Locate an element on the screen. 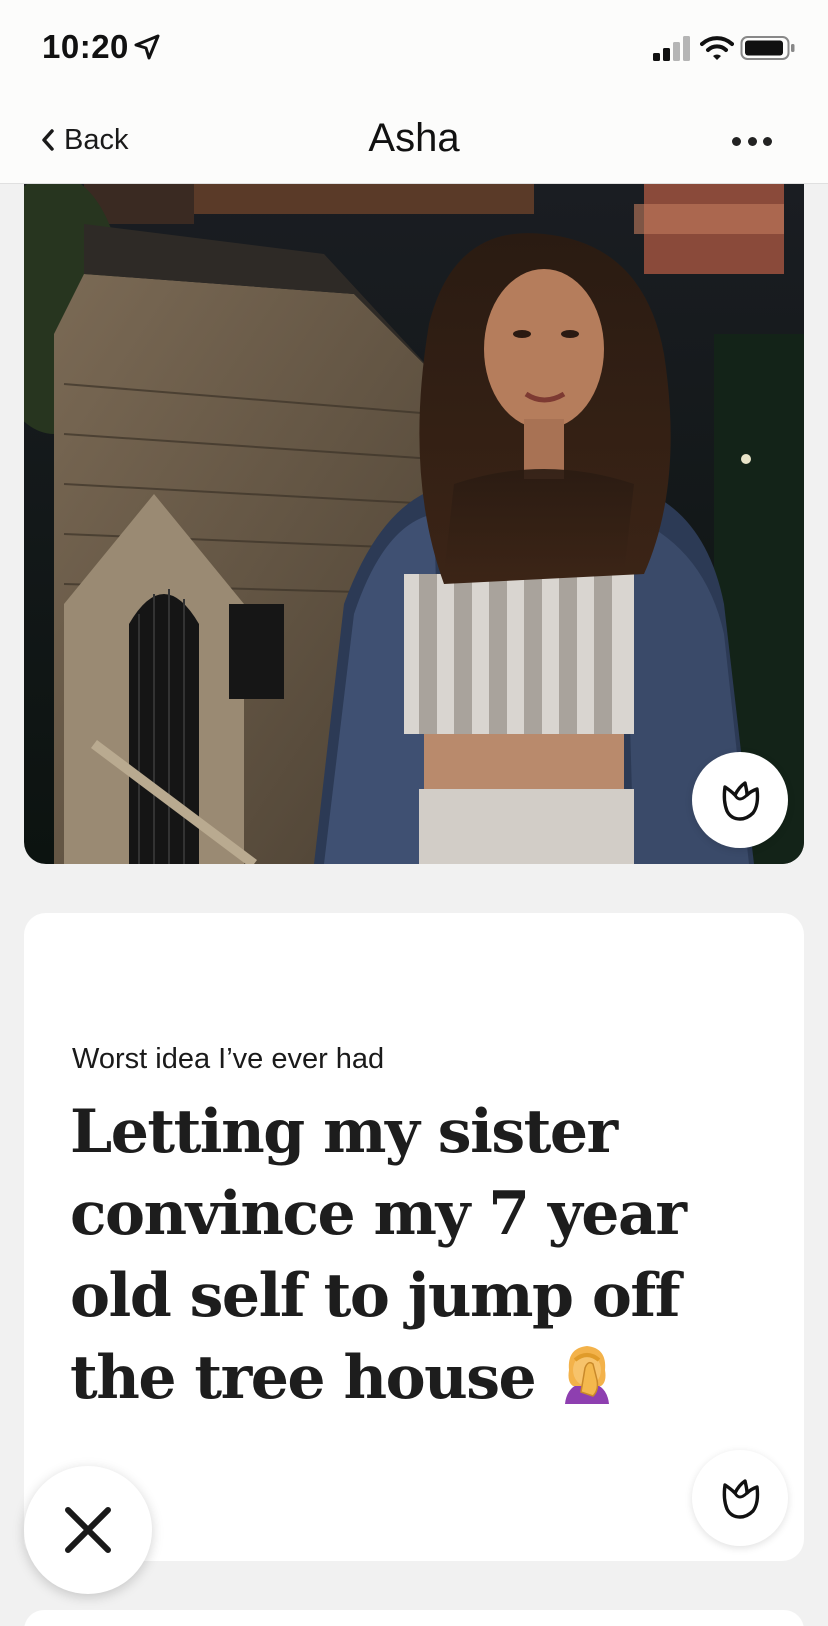 The image size is (828, 1626). like-photo-button is located at coordinates (740, 800).